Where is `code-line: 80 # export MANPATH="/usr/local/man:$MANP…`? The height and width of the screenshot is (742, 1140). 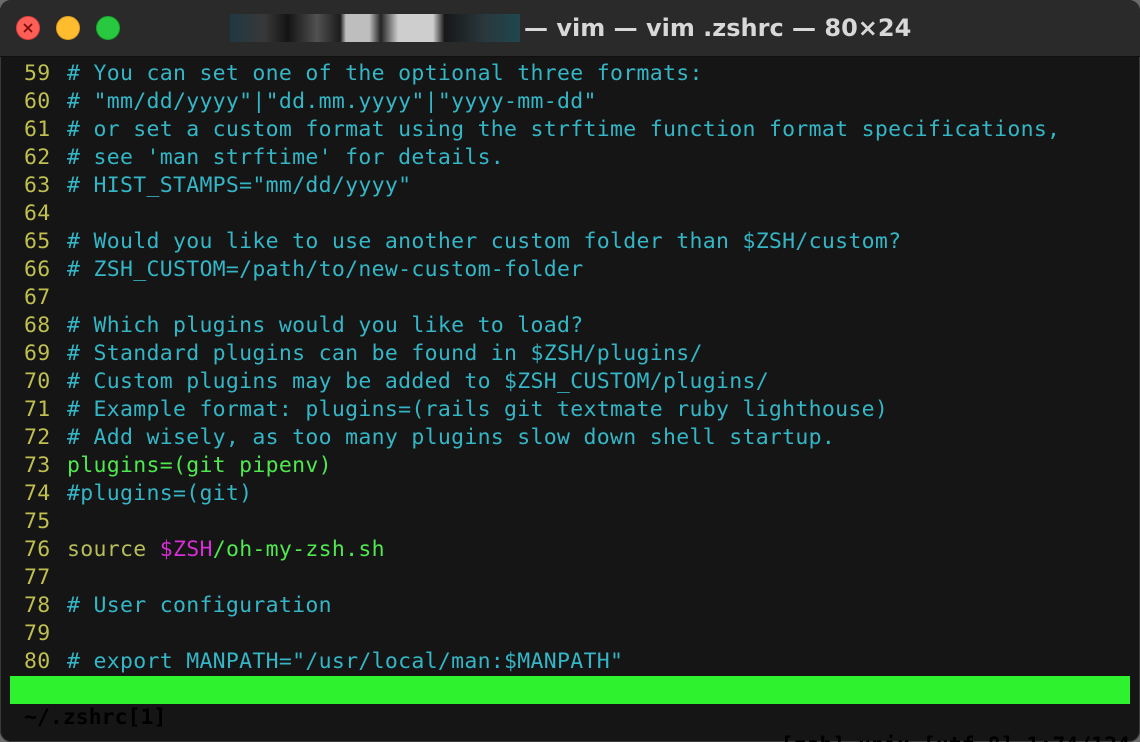 code-line: 80 # export MANPATH="/usr/local/man:$MANP… is located at coordinates (570, 662).